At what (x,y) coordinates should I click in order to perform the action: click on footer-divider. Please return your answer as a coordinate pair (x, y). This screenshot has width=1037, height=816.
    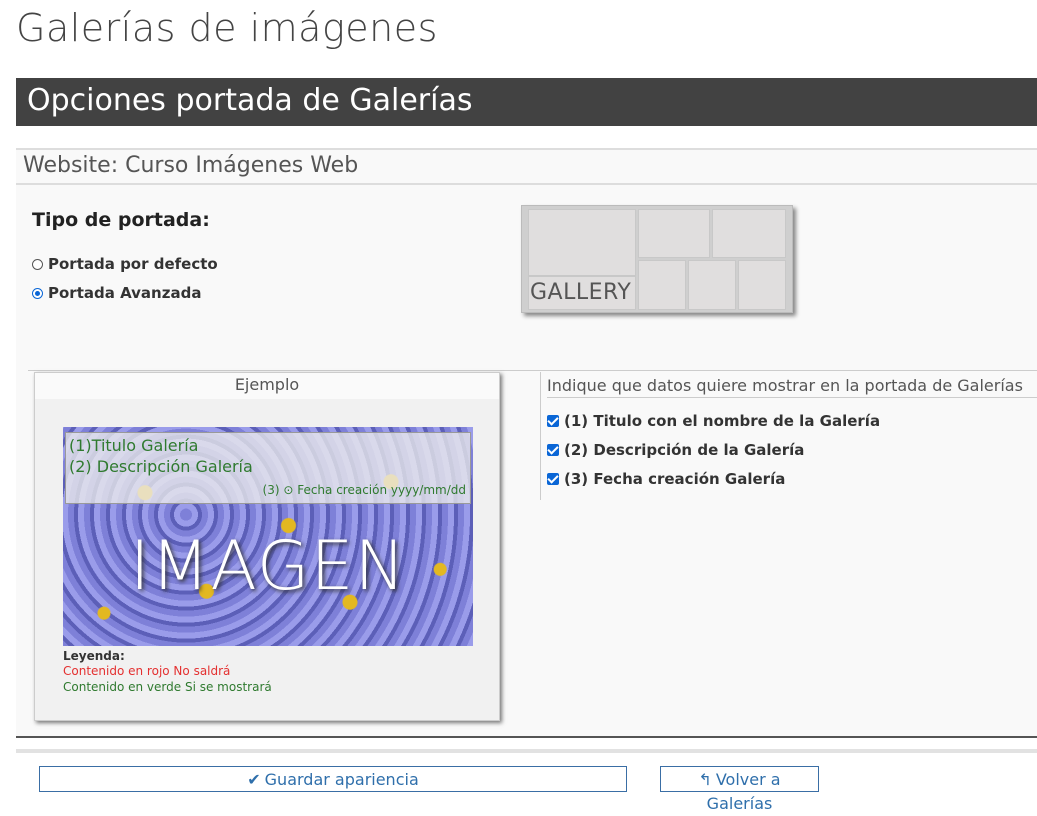
    Looking at the image, I should click on (526, 751).